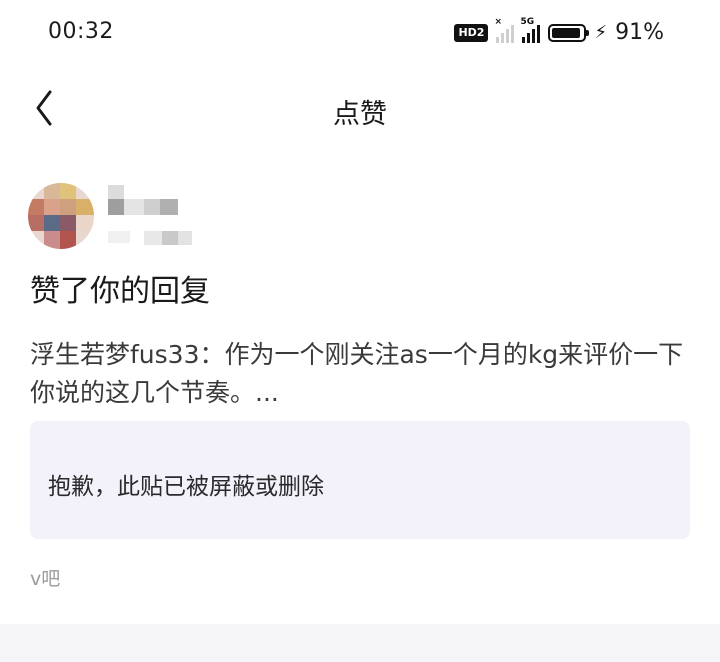  I want to click on section-divider, so click(360, 643).